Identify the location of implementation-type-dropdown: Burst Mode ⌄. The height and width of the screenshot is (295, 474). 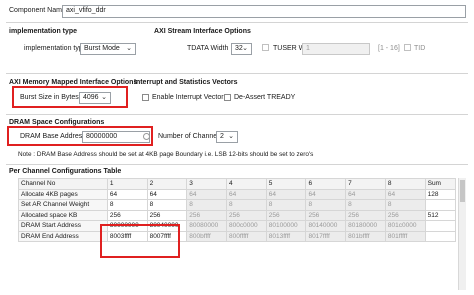
(108, 49).